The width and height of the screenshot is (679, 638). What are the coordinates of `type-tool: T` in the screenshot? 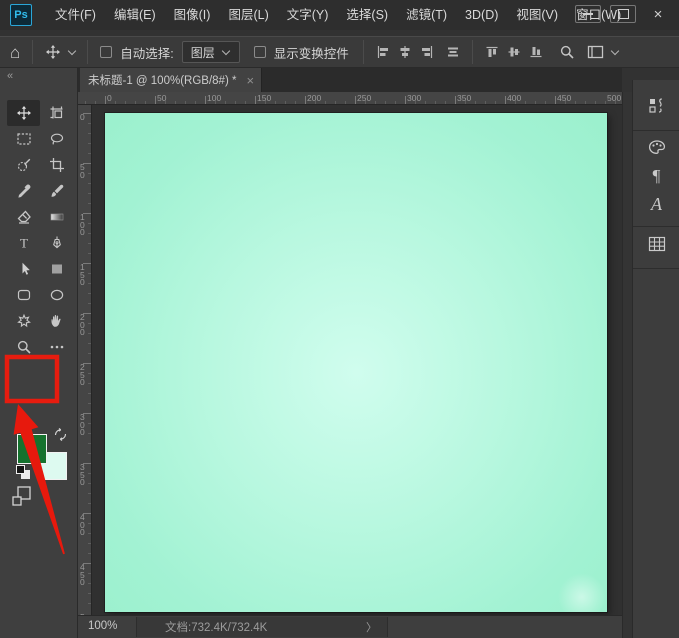 It's located at (23, 243).